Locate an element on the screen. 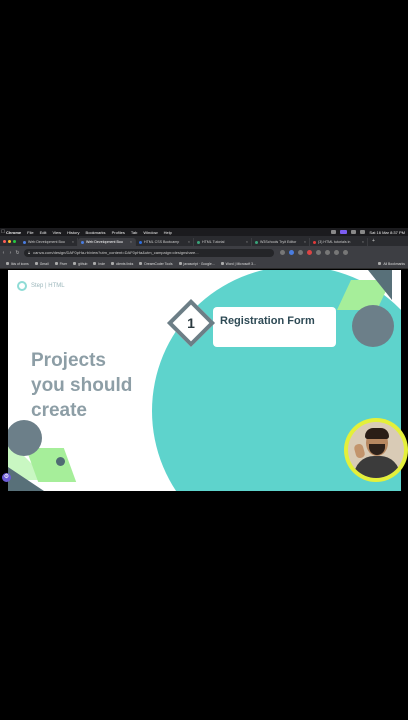  browser-tab-active: Web Development Boo × is located at coordinates (107, 242).